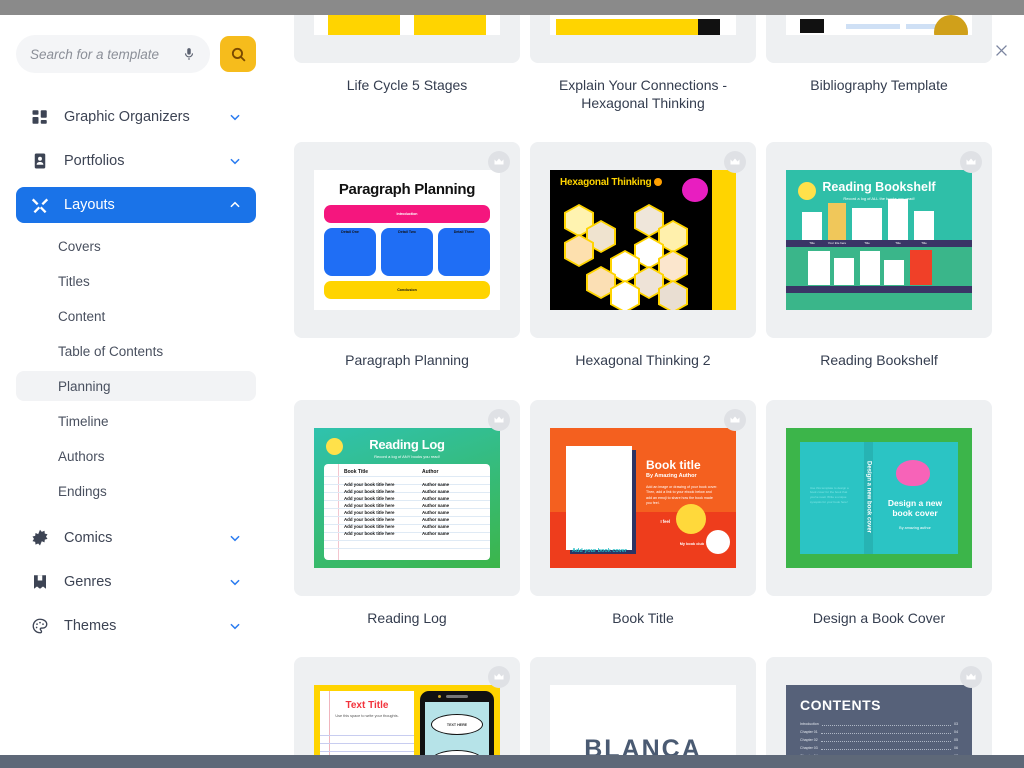  I want to click on sidebar-item-graphic-organizers: Graphic Organizers, so click(136, 117).